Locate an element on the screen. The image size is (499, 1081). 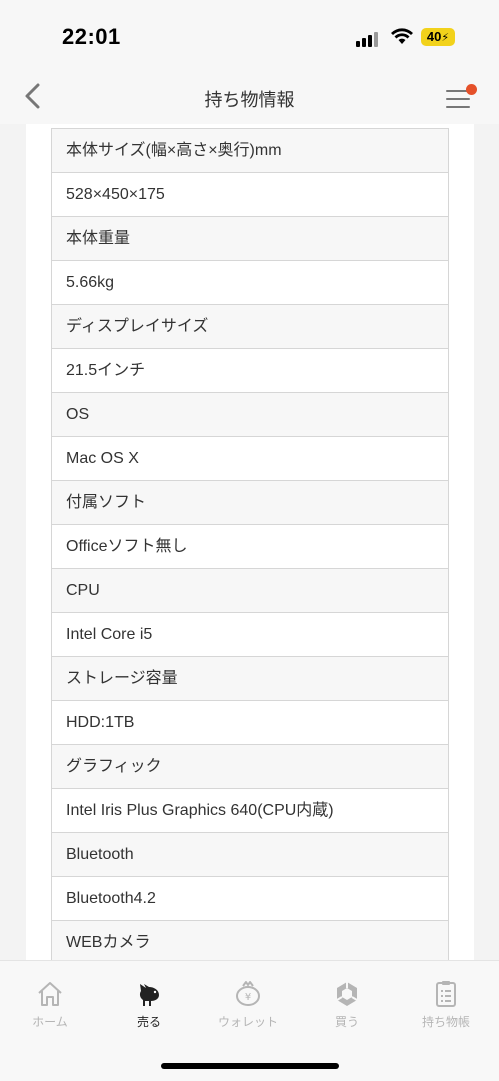
spec-value: 21.5インチ is located at coordinates (250, 370).